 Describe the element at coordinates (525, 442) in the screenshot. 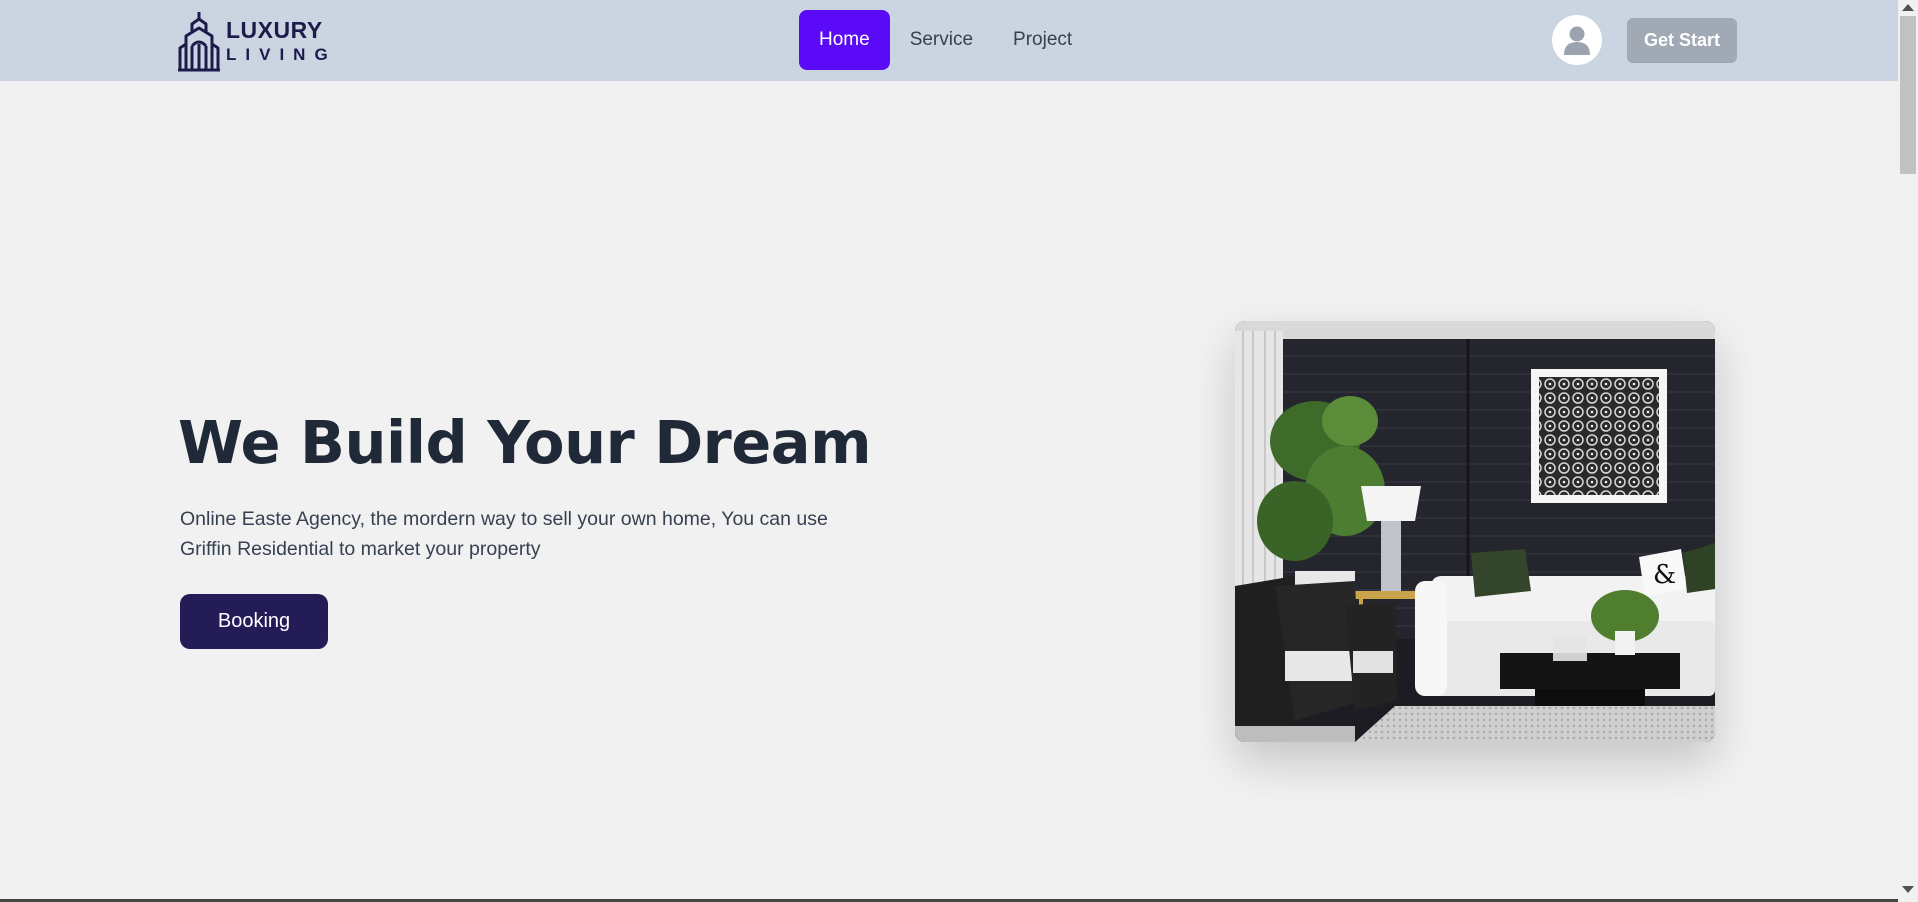

I see `hero-title: We Build Your Dream` at that location.